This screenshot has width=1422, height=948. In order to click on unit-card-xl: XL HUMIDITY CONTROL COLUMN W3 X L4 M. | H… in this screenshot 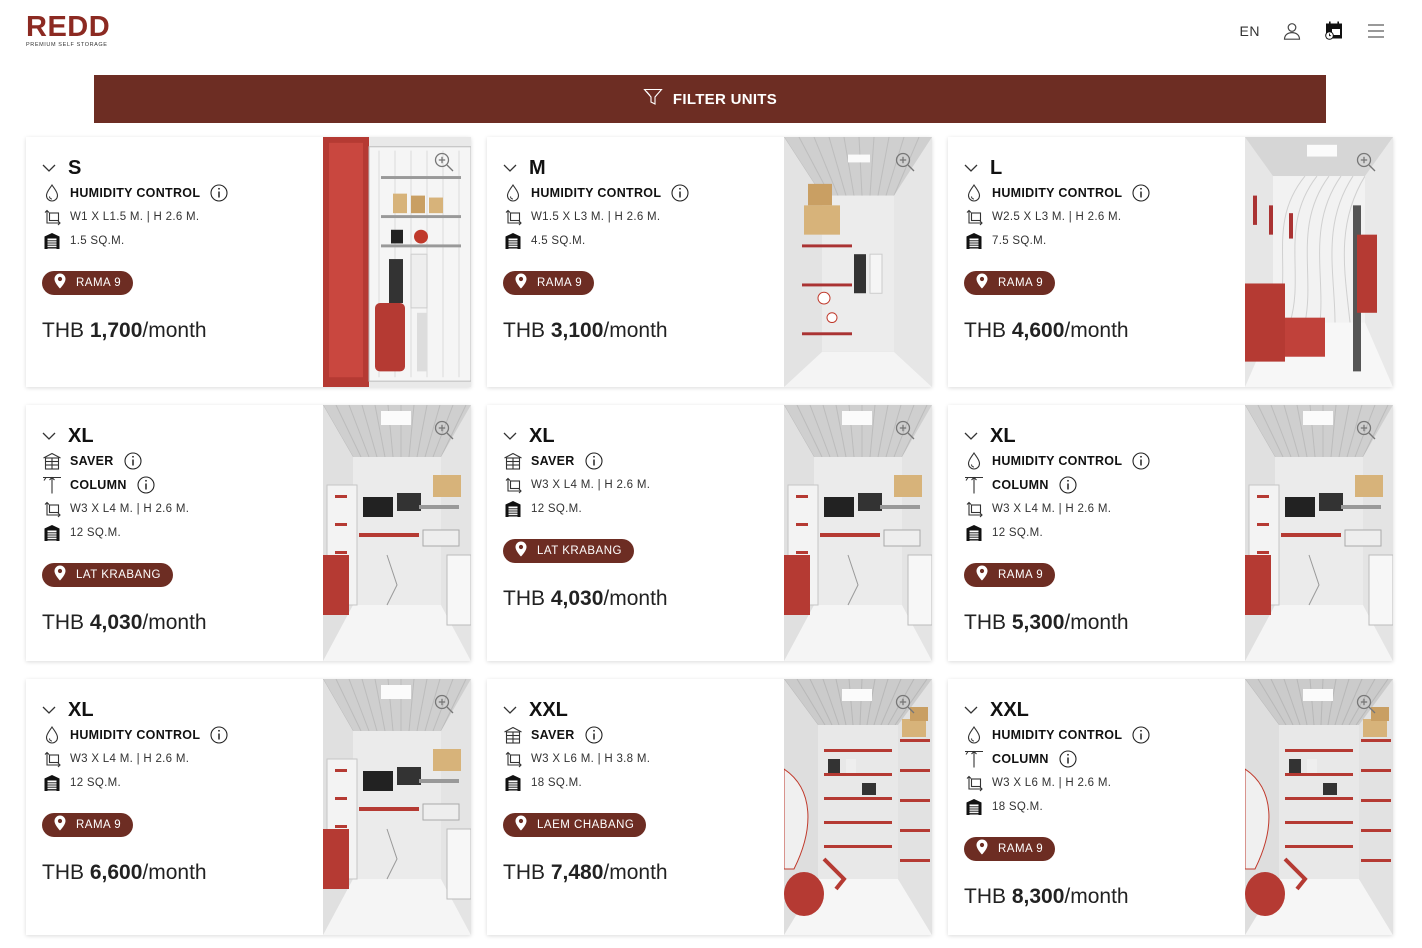, I will do `click(1170, 533)`.